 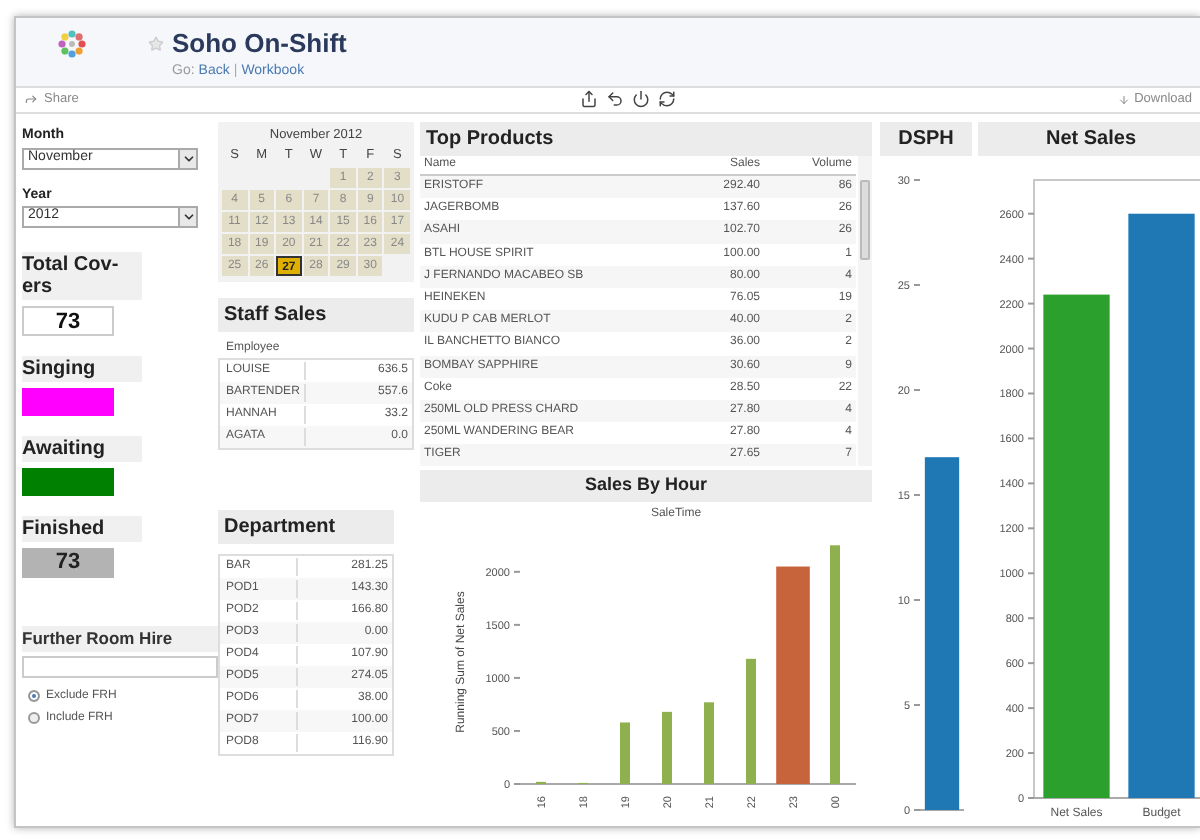 What do you see at coordinates (646, 486) in the screenshot?
I see `panel-header: Sales By Hour` at bounding box center [646, 486].